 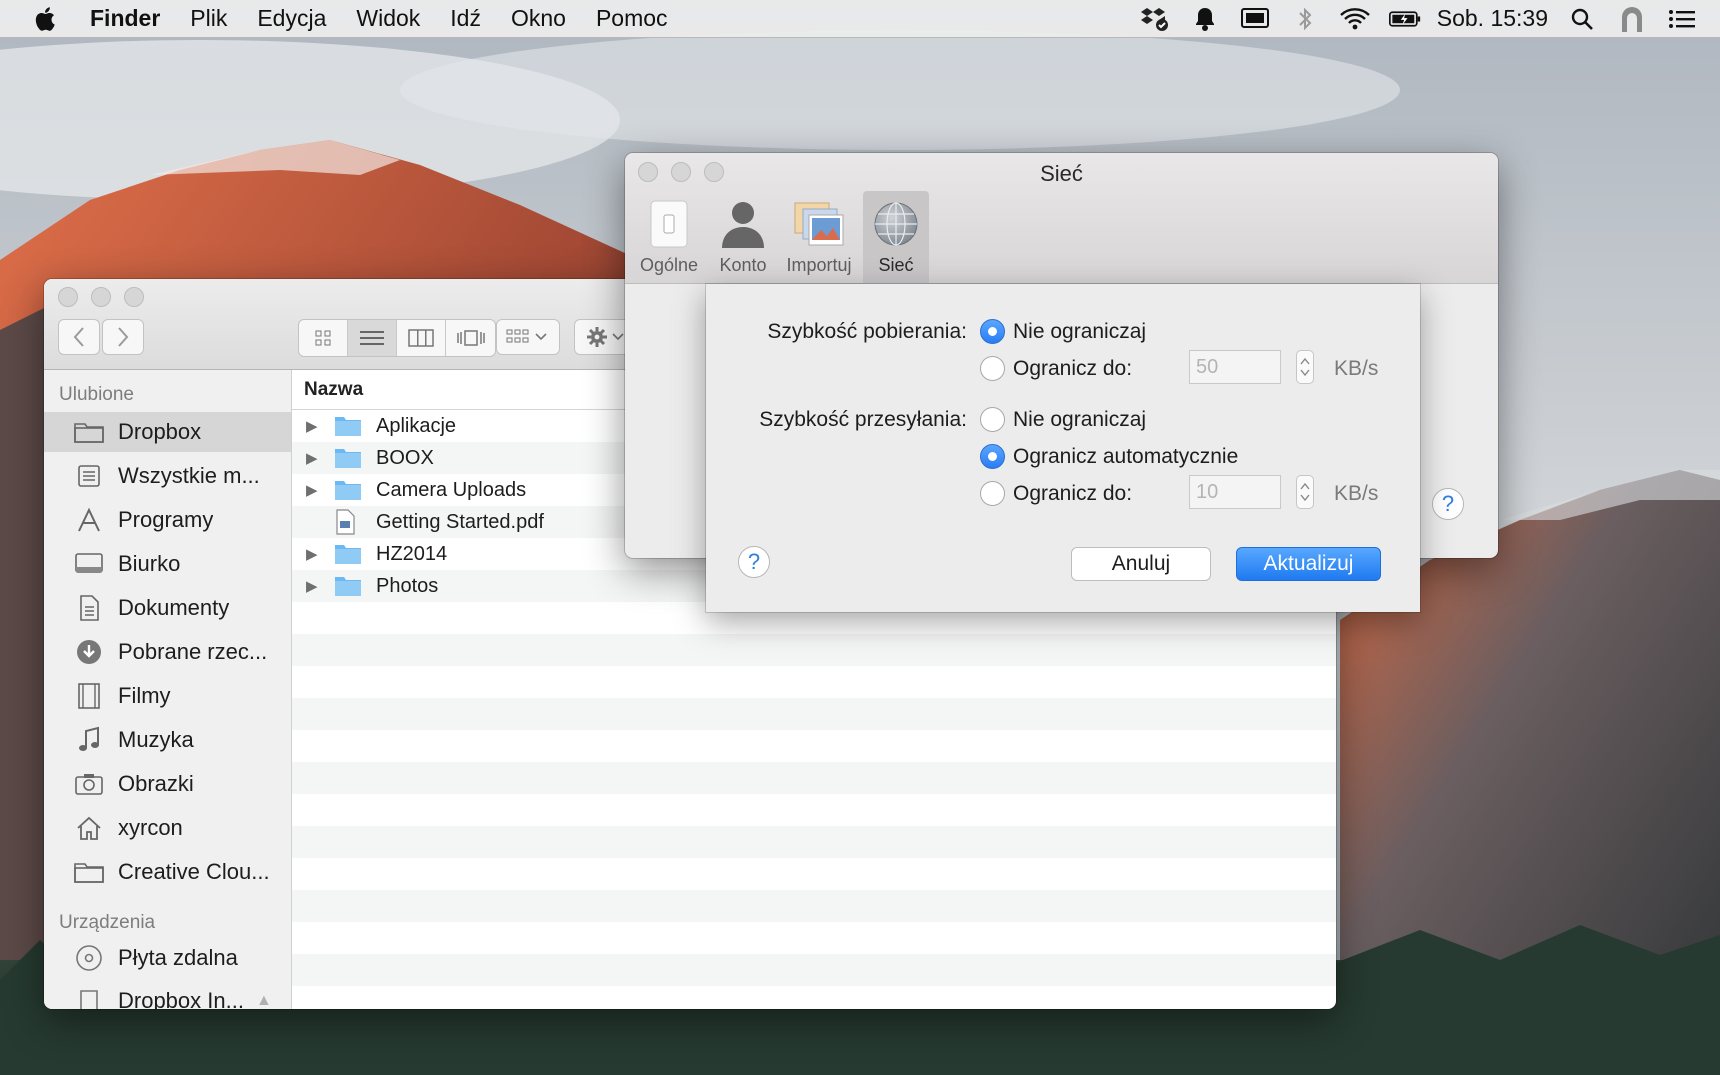 What do you see at coordinates (754, 562) in the screenshot?
I see `sheet-help-button: ?` at bounding box center [754, 562].